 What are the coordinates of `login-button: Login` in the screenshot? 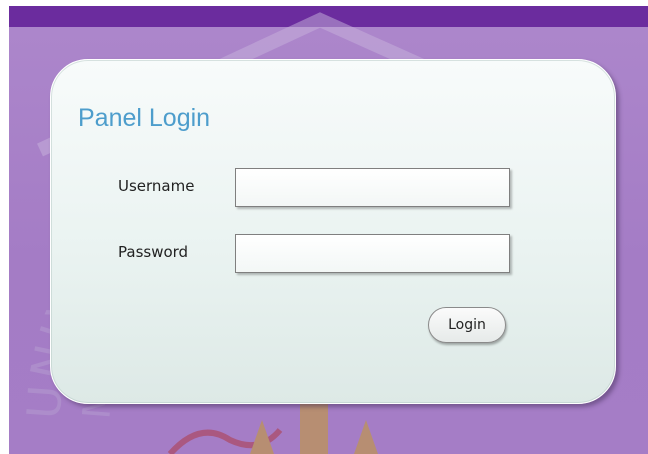 It's located at (467, 325).